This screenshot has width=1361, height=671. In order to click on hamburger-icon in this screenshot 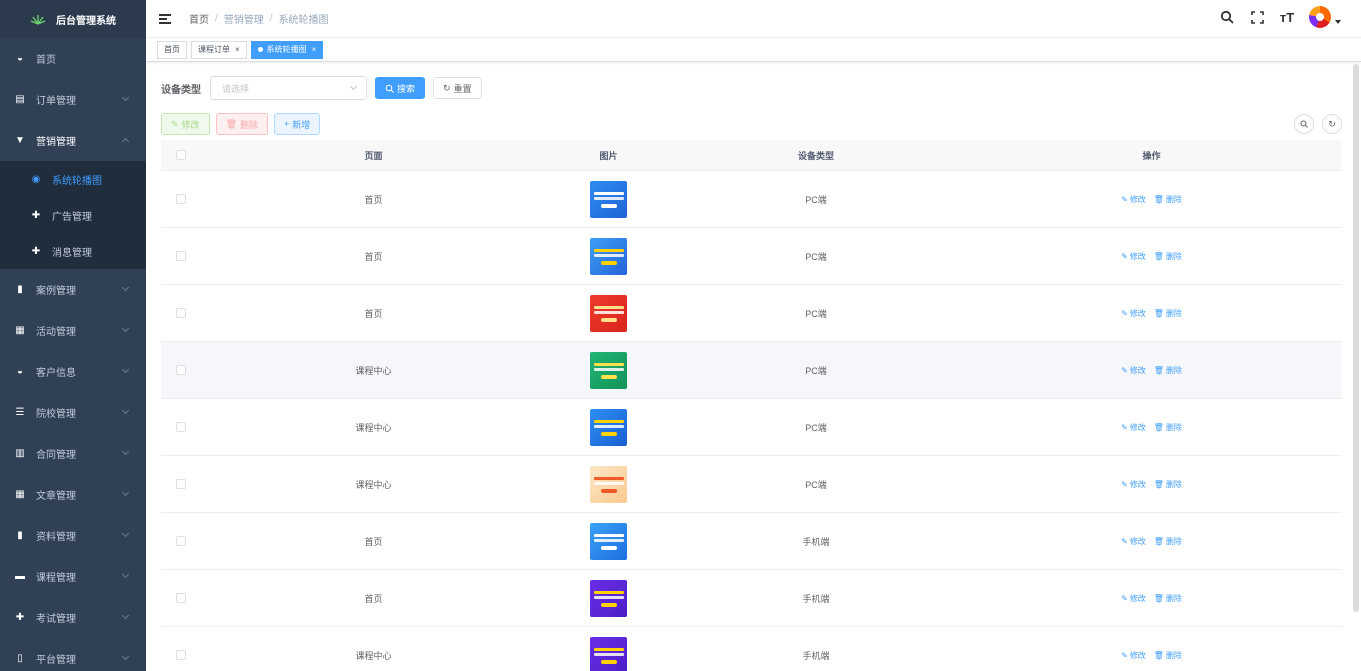, I will do `click(165, 18)`.